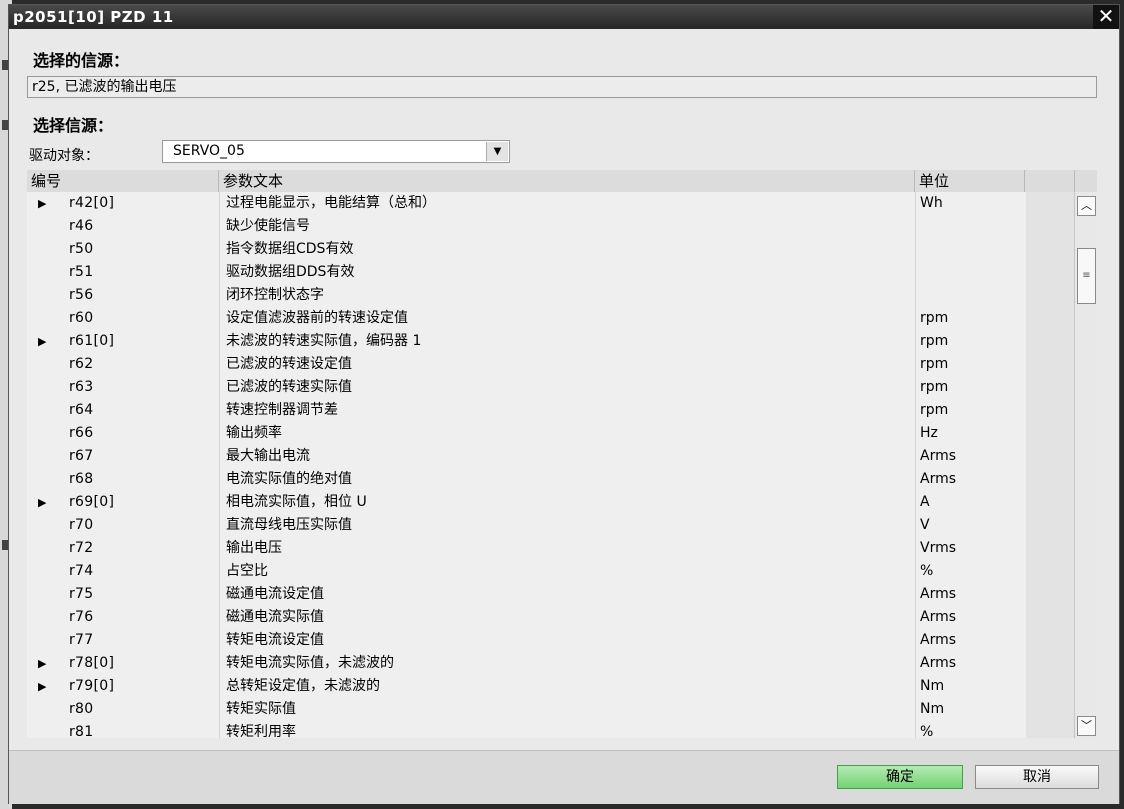  Describe the element at coordinates (567, 181) in the screenshot. I see `column-header-text: 参数文本` at that location.